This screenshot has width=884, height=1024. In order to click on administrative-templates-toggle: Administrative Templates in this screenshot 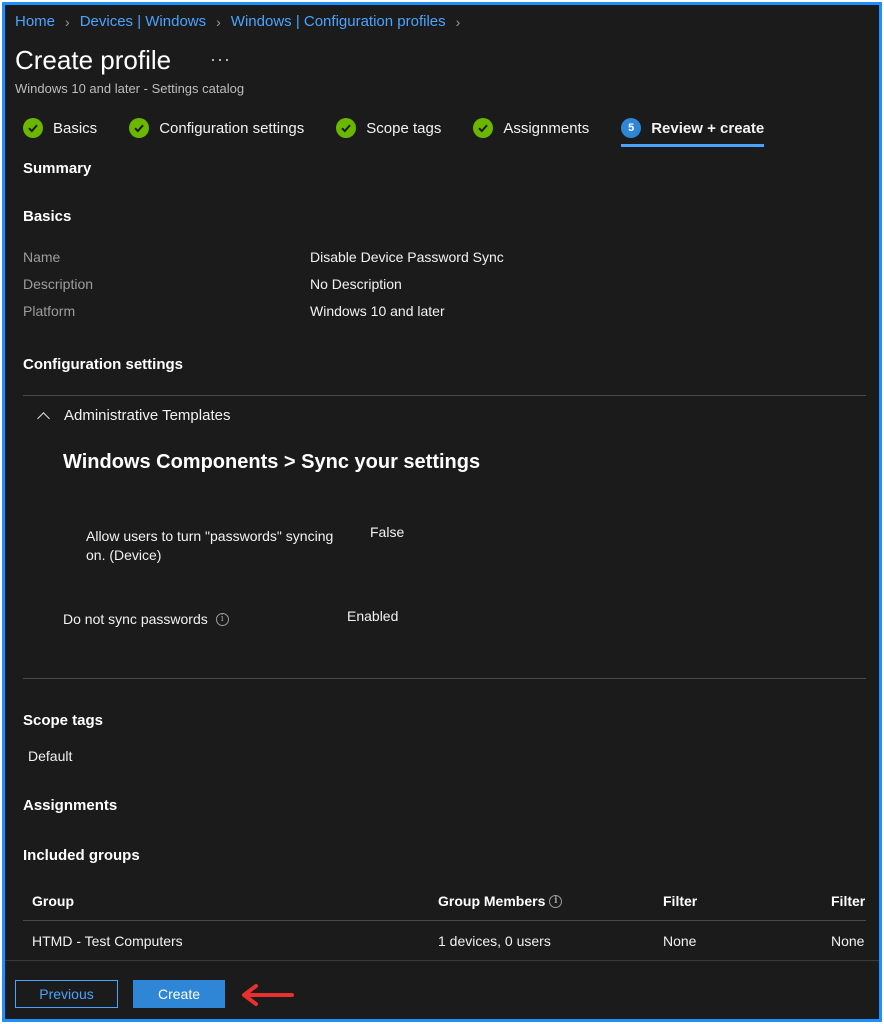, I will do `click(134, 416)`.